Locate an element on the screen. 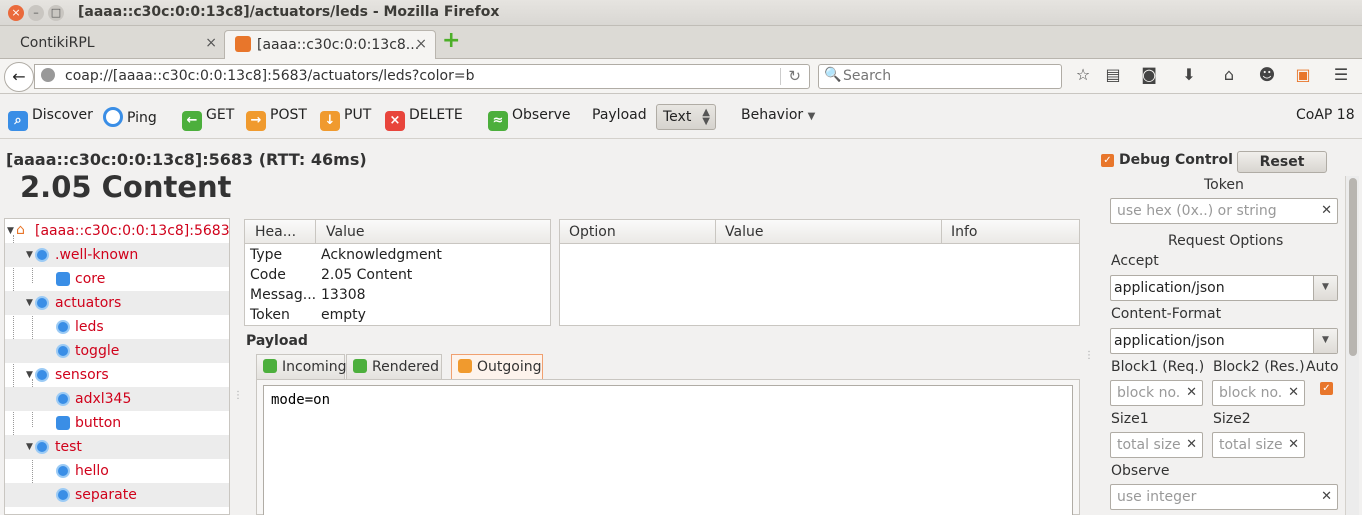 The height and width of the screenshot is (515, 1362). block1-input is located at coordinates (1151, 393).